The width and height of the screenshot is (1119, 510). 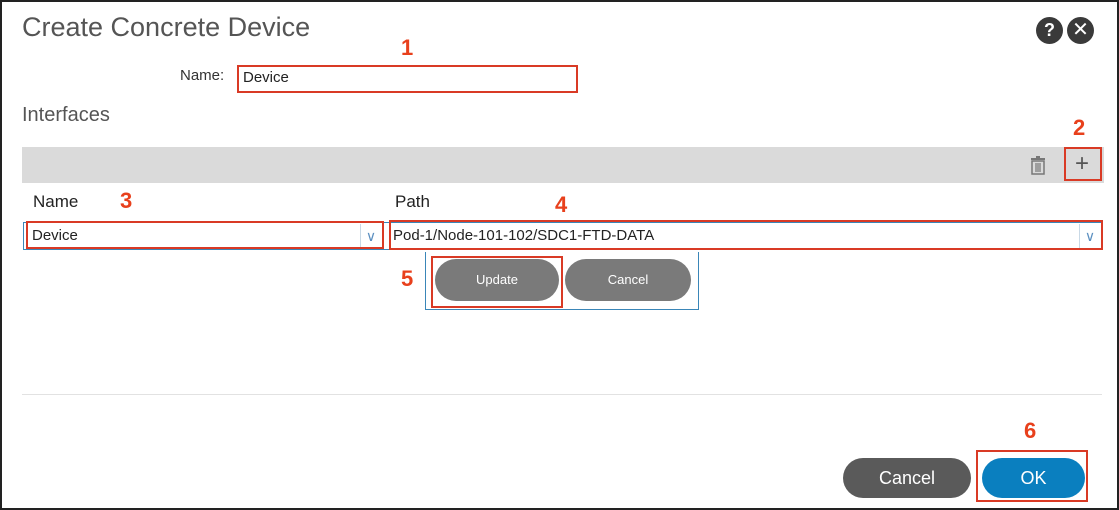 What do you see at coordinates (407, 278) in the screenshot?
I see `annotation-number-5: 5` at bounding box center [407, 278].